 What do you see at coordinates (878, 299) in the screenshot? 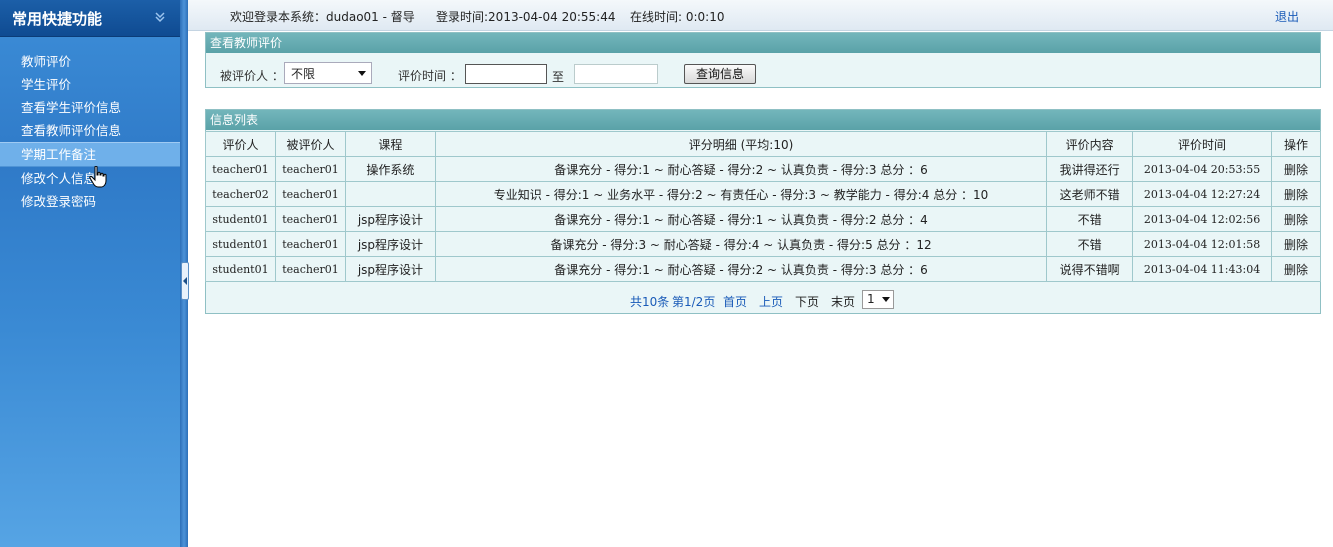
I see `page-select: 1` at bounding box center [878, 299].